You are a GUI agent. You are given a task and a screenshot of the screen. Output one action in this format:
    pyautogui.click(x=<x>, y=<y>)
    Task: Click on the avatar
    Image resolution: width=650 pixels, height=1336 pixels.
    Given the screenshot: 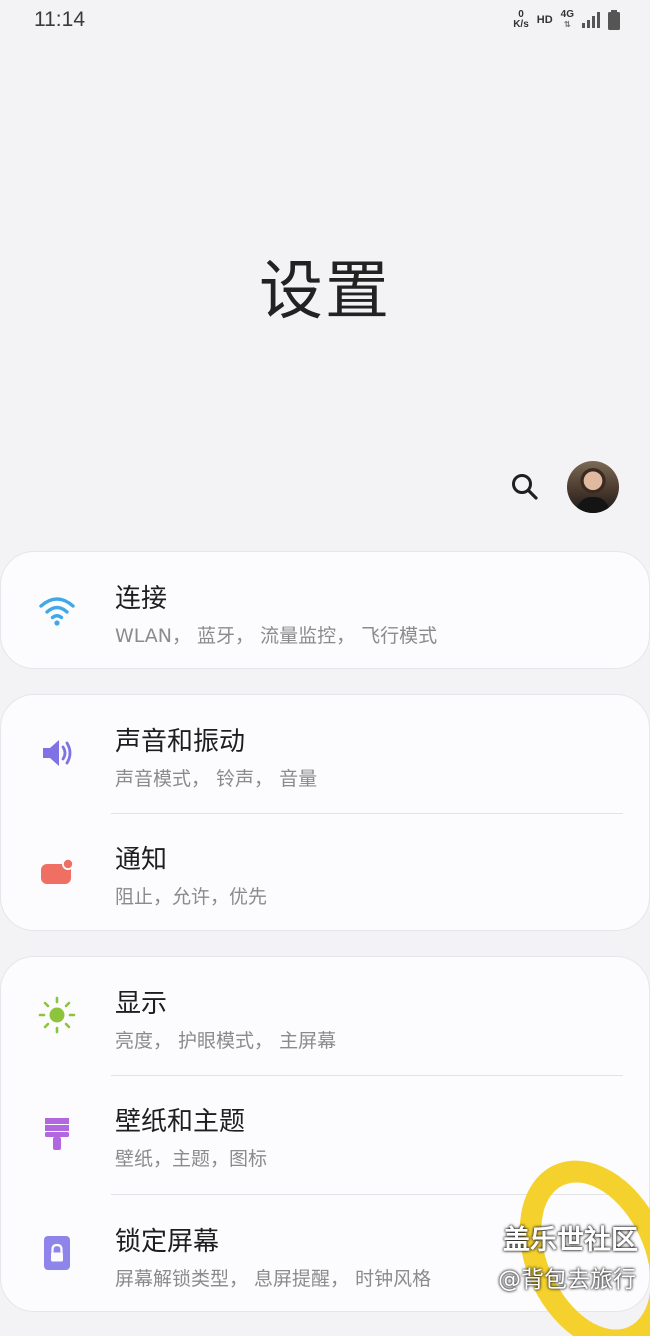 What is the action you would take?
    pyautogui.click(x=593, y=487)
    